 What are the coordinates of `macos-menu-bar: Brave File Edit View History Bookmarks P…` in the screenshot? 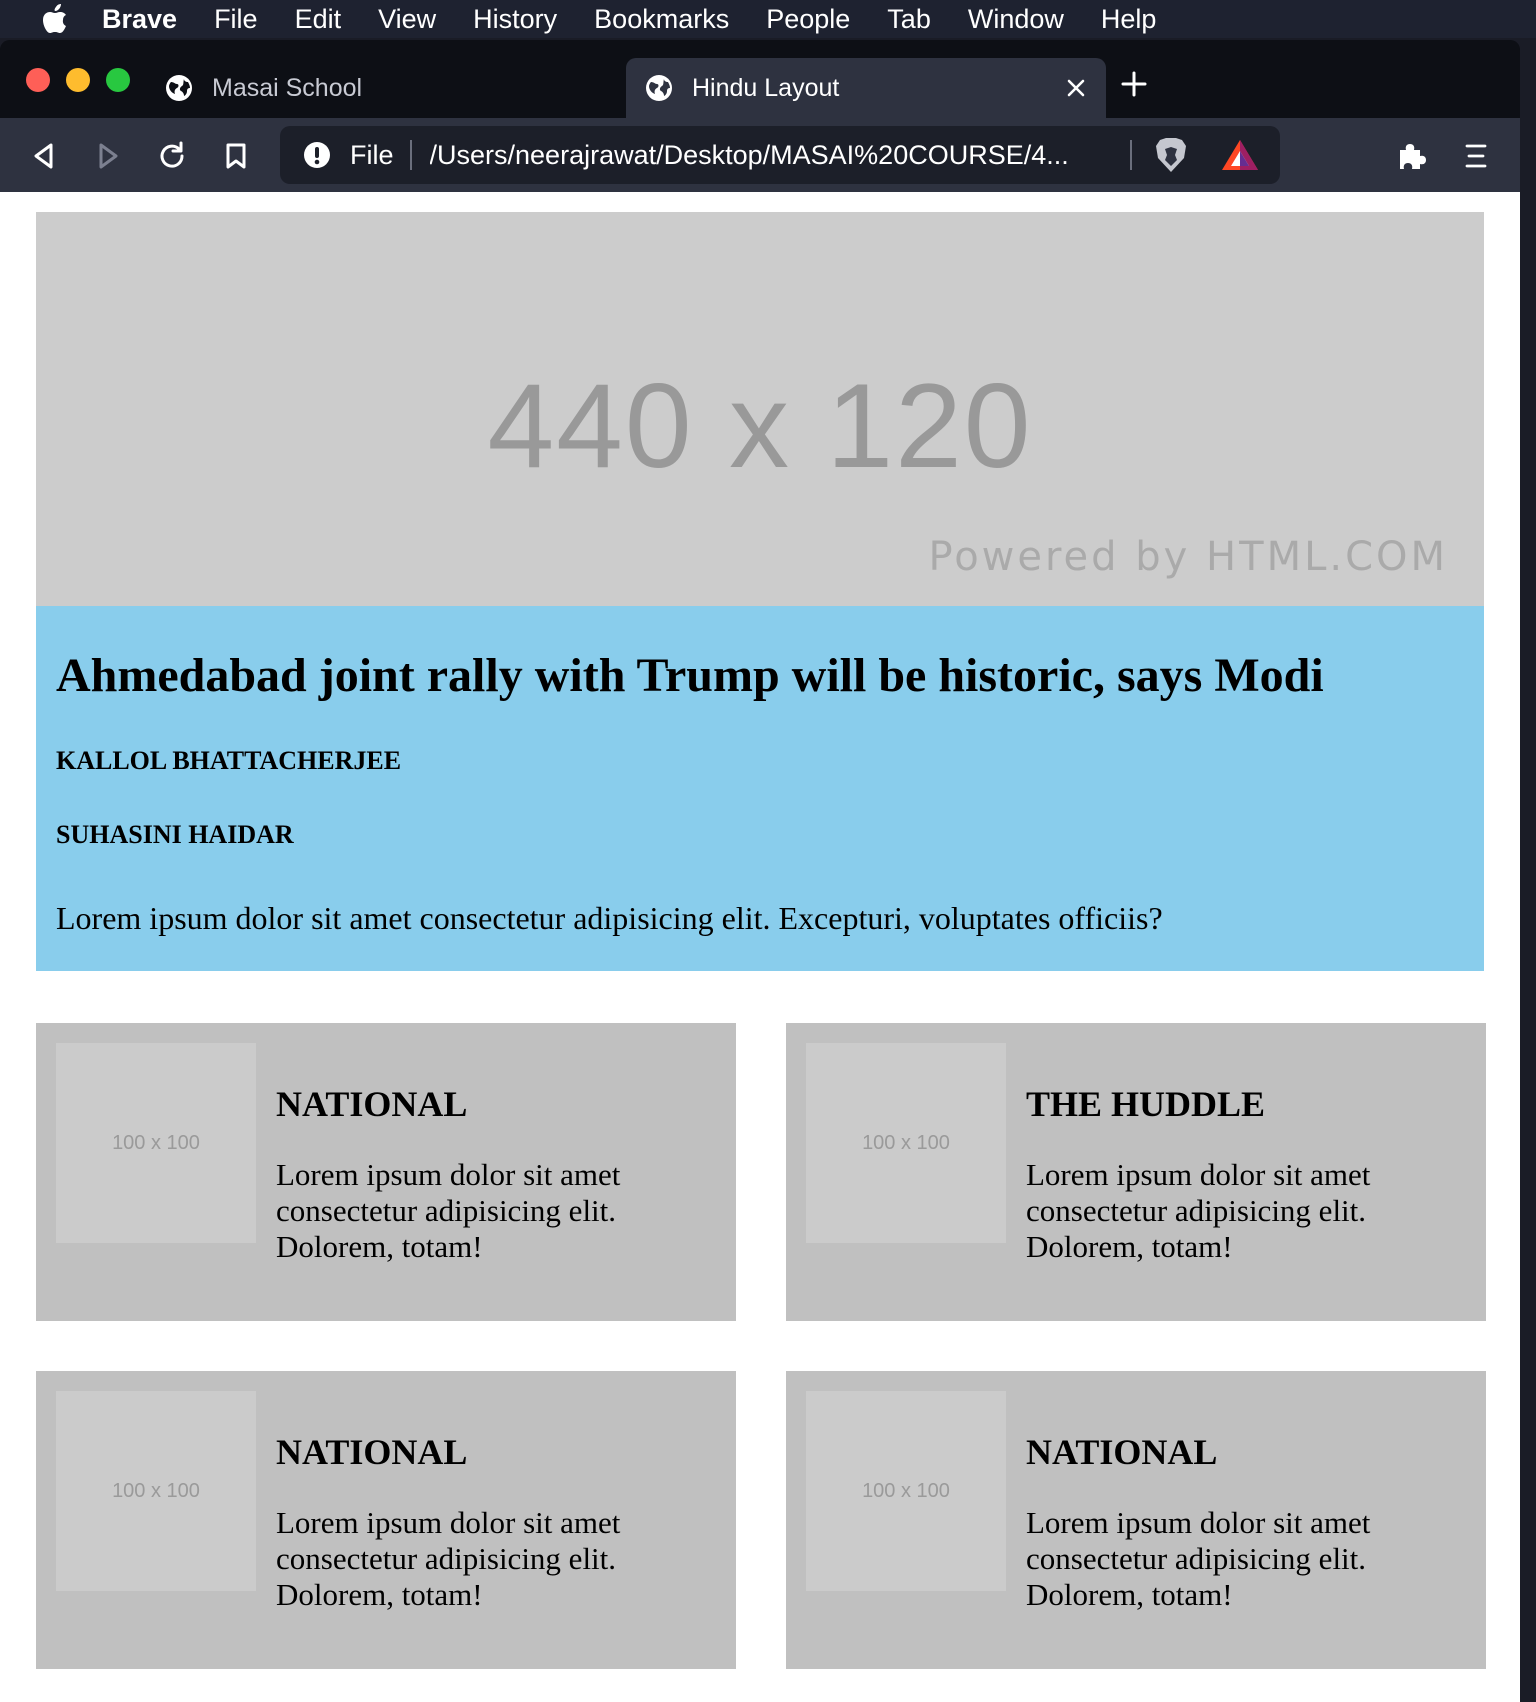 It's located at (768, 19).